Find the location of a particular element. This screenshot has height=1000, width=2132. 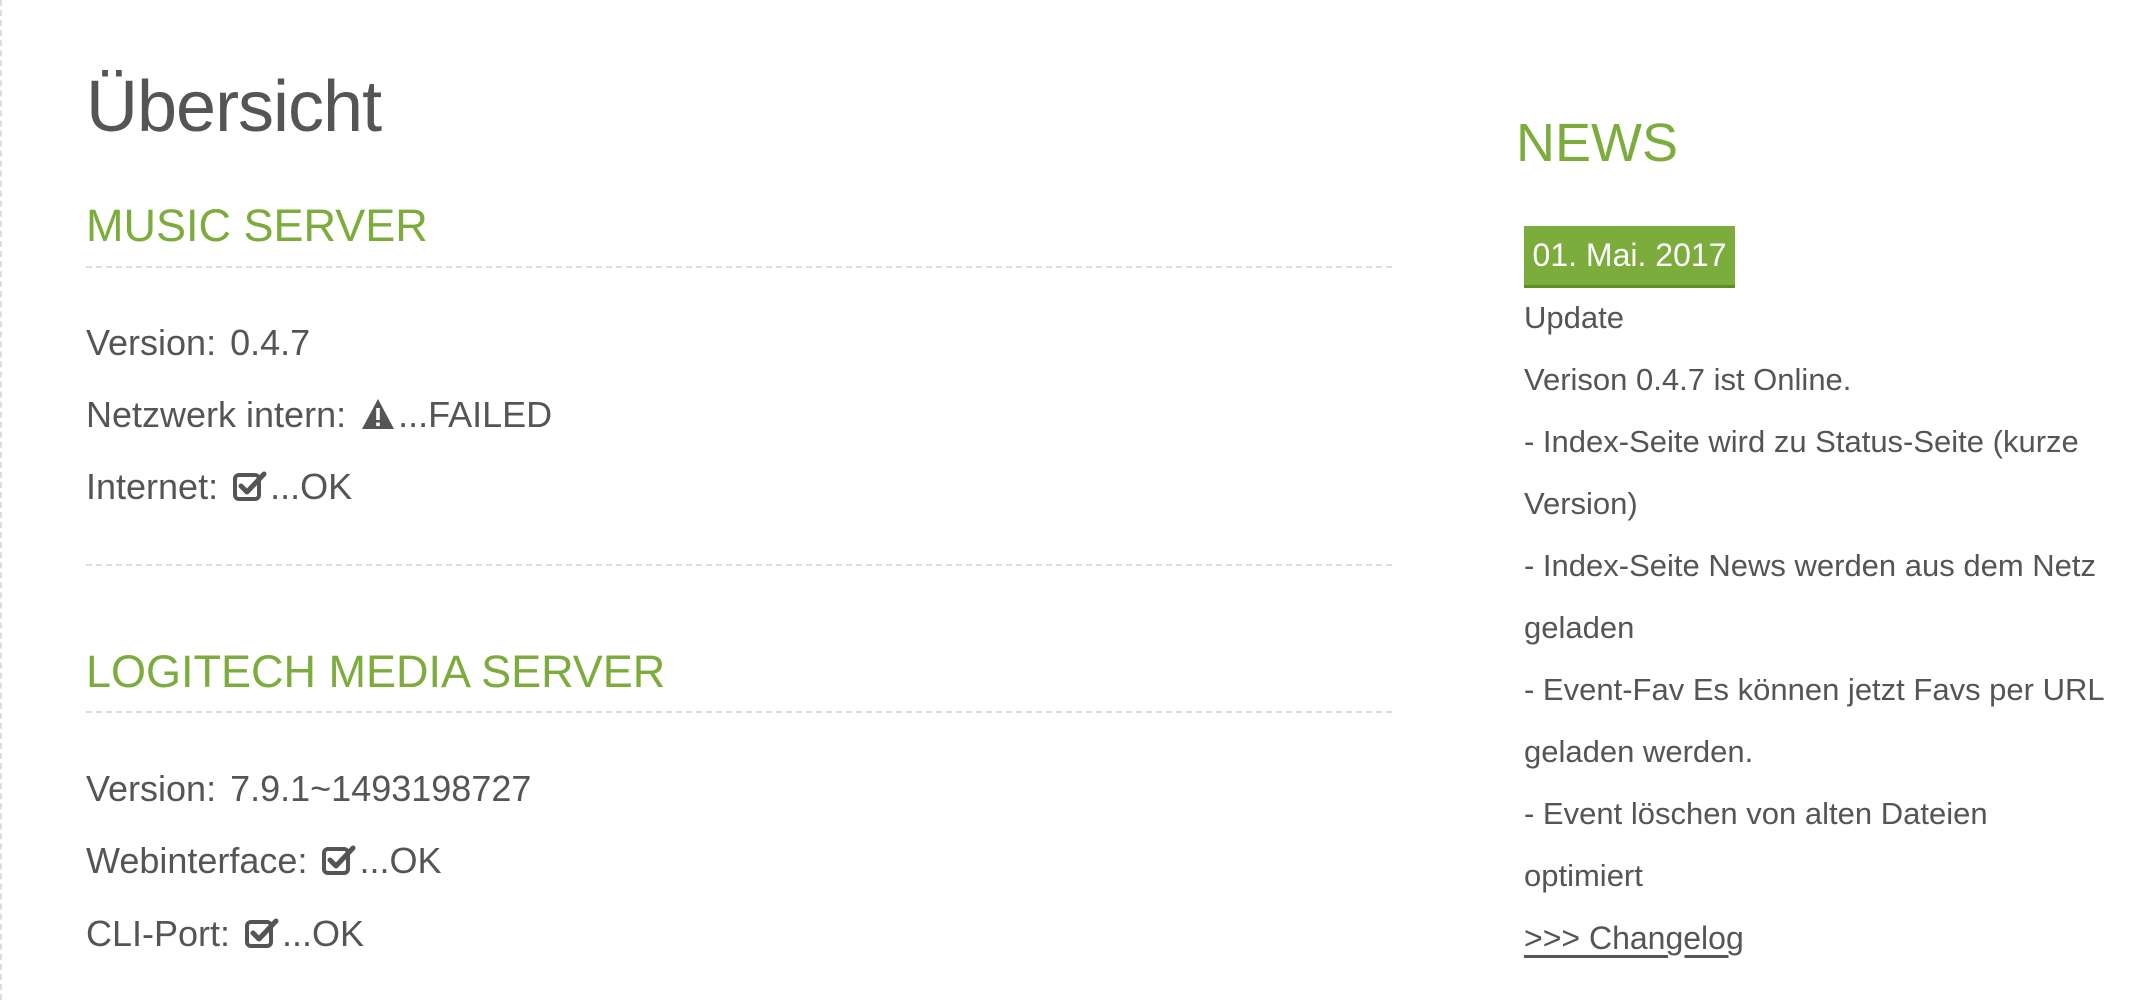

lms-version-value: 7.9.1~1493198727 is located at coordinates (381, 788).